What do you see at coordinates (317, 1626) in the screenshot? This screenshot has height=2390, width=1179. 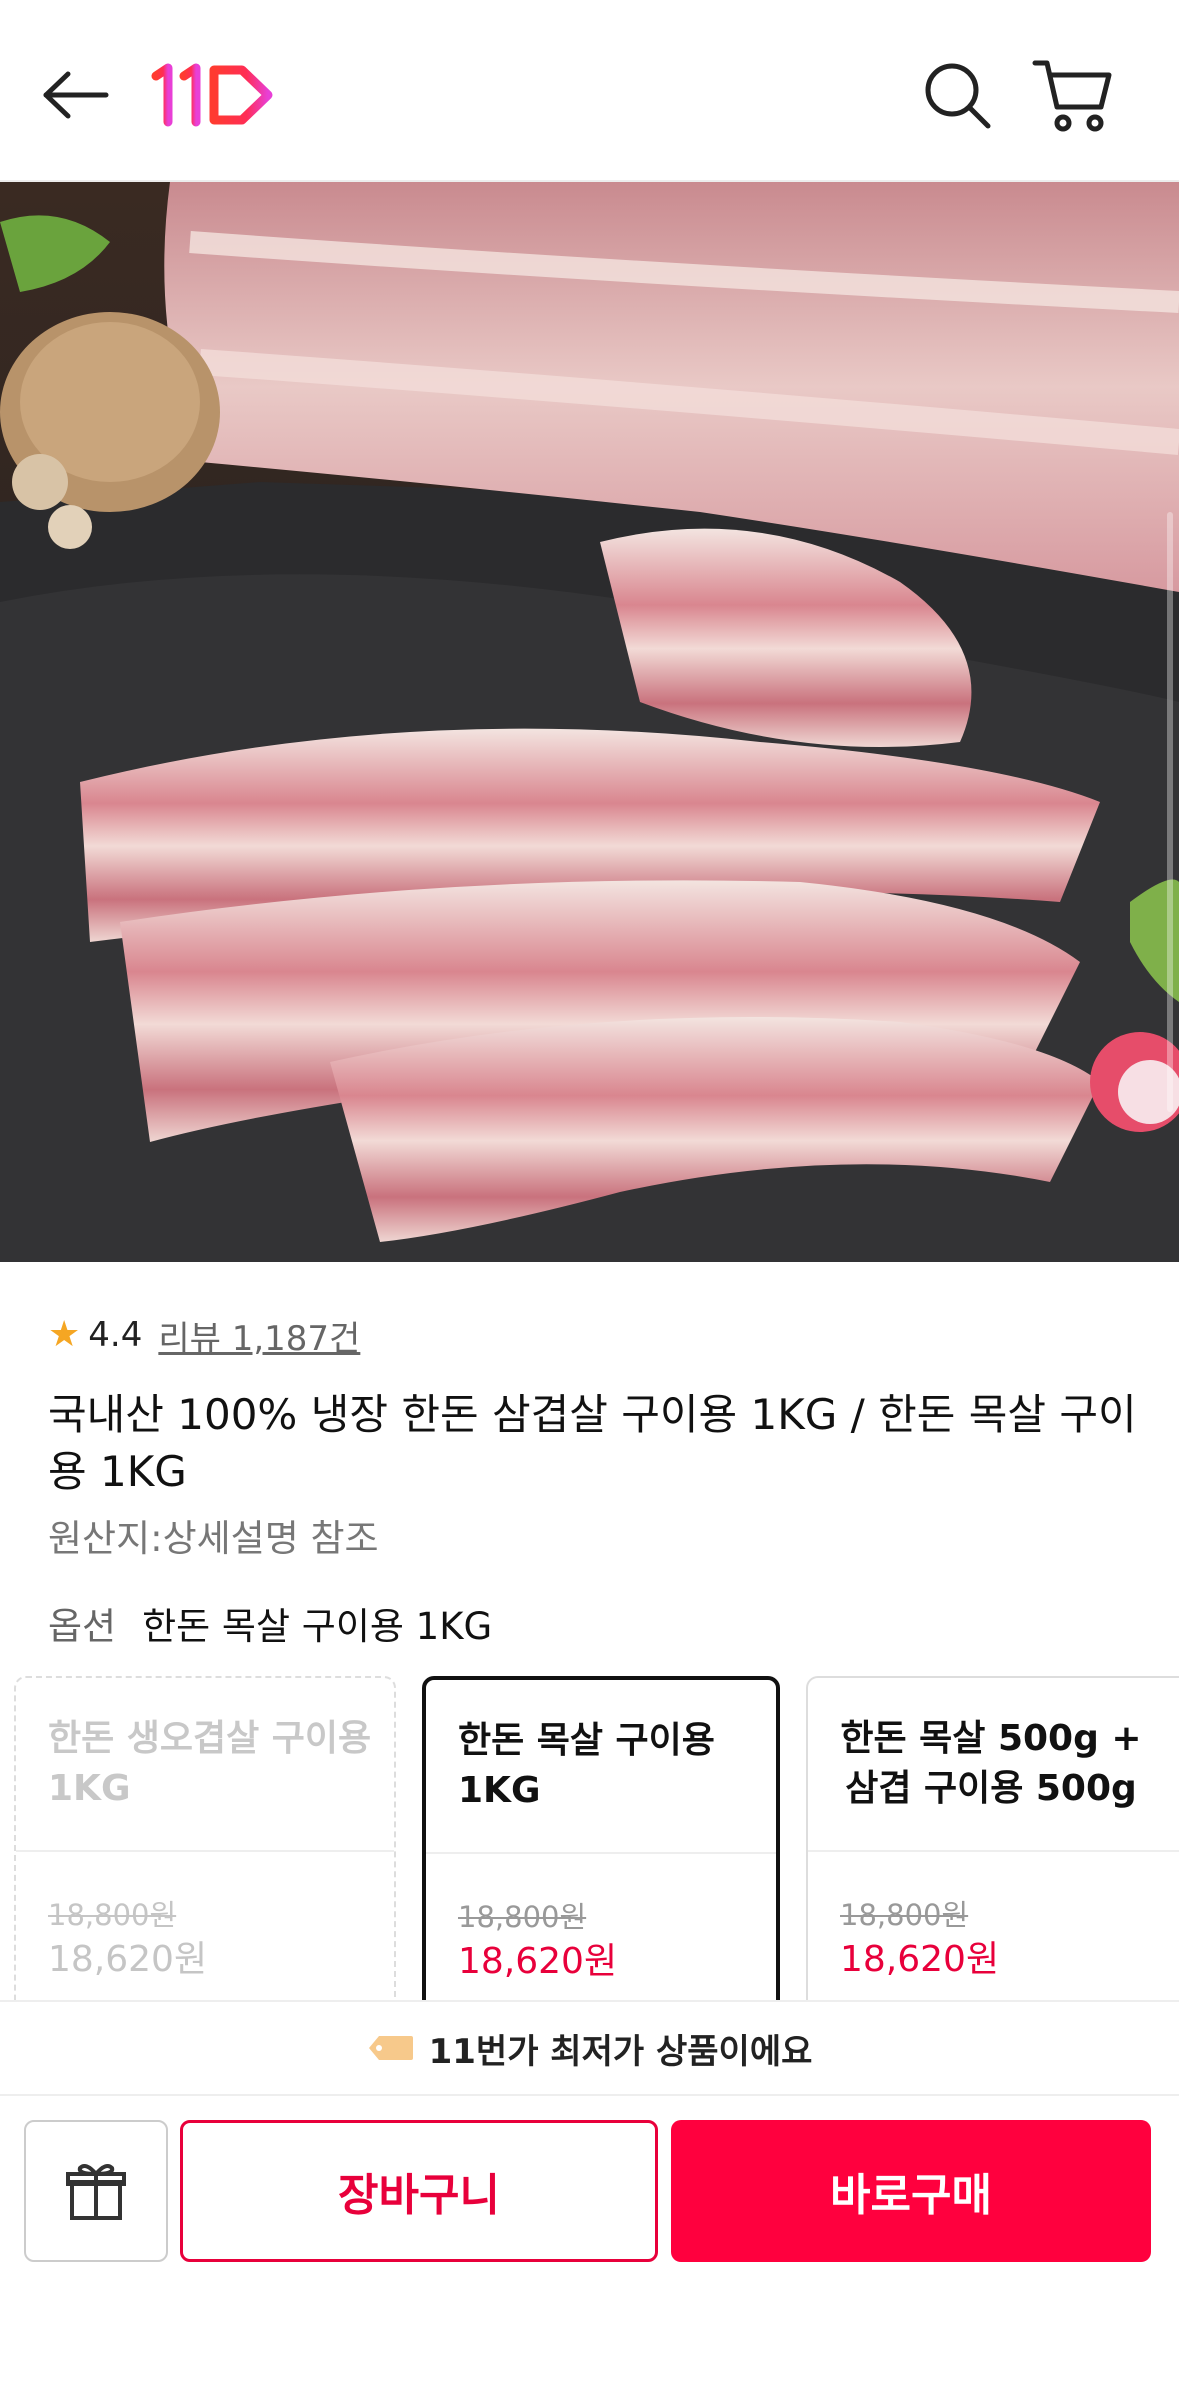 I see `option-value: 한돈 목살 구이용 1KG` at bounding box center [317, 1626].